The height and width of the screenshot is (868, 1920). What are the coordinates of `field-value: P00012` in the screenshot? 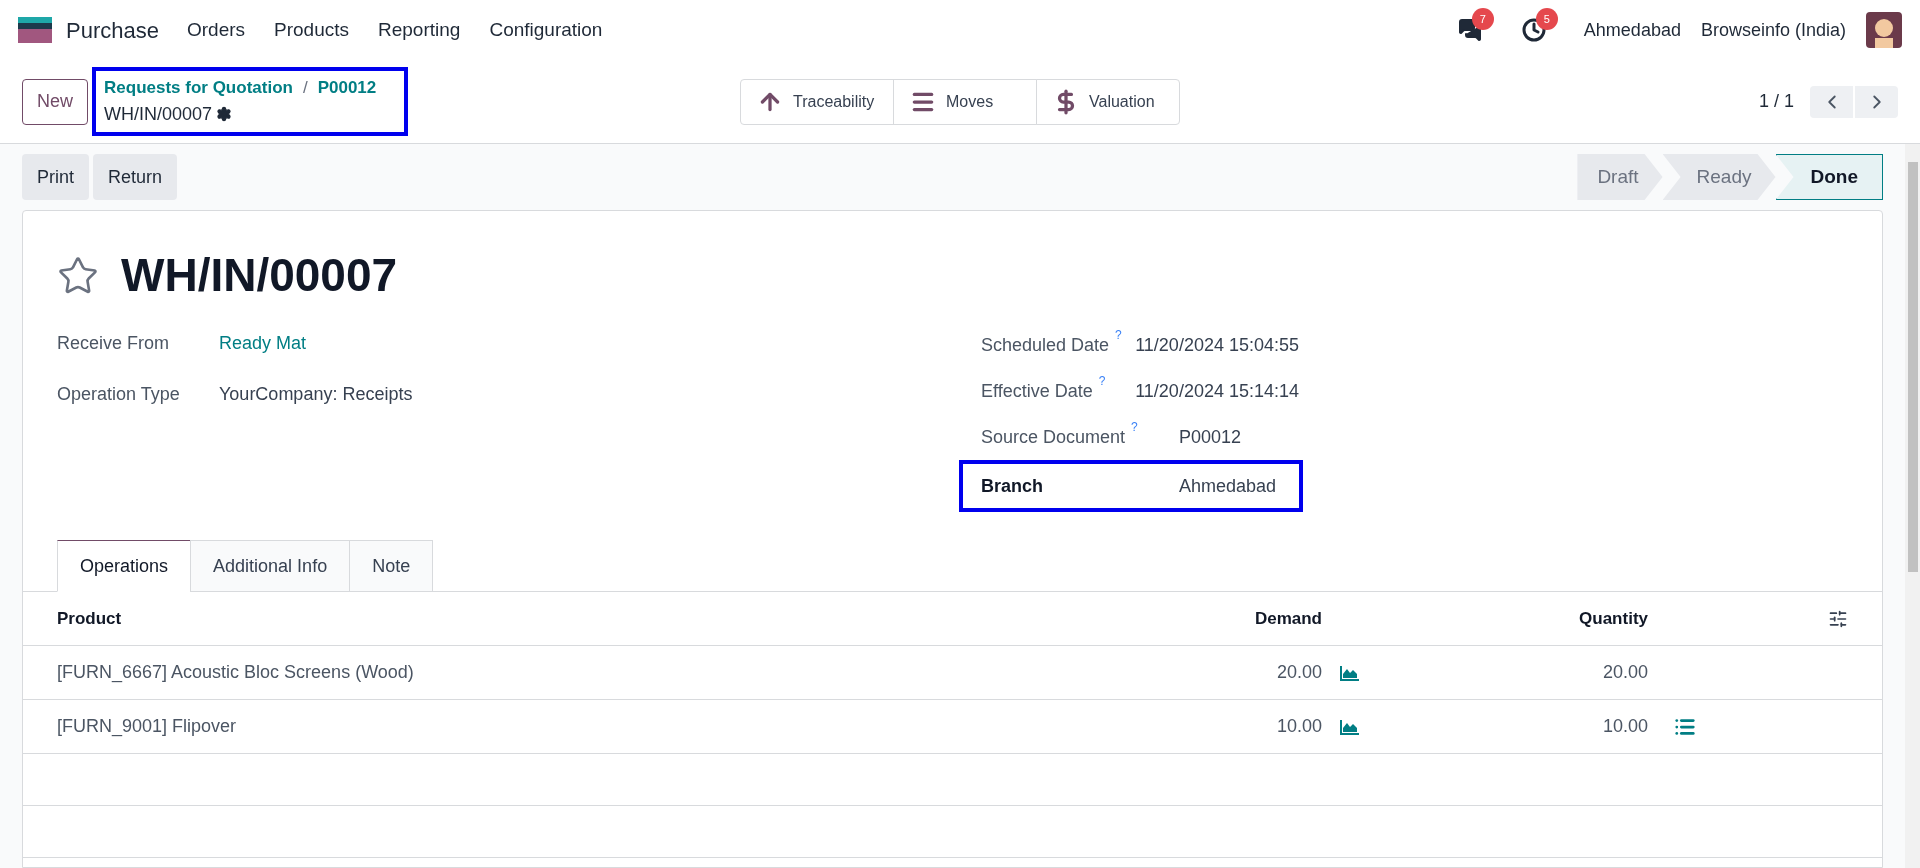 It's located at (1210, 437).